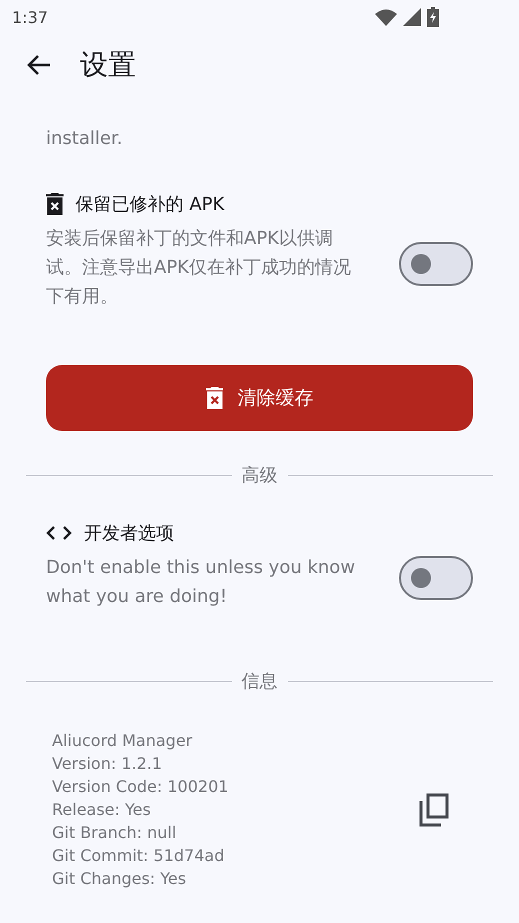 Image resolution: width=519 pixels, height=923 pixels. I want to click on info-line: Version Code: 100201, so click(141, 787).